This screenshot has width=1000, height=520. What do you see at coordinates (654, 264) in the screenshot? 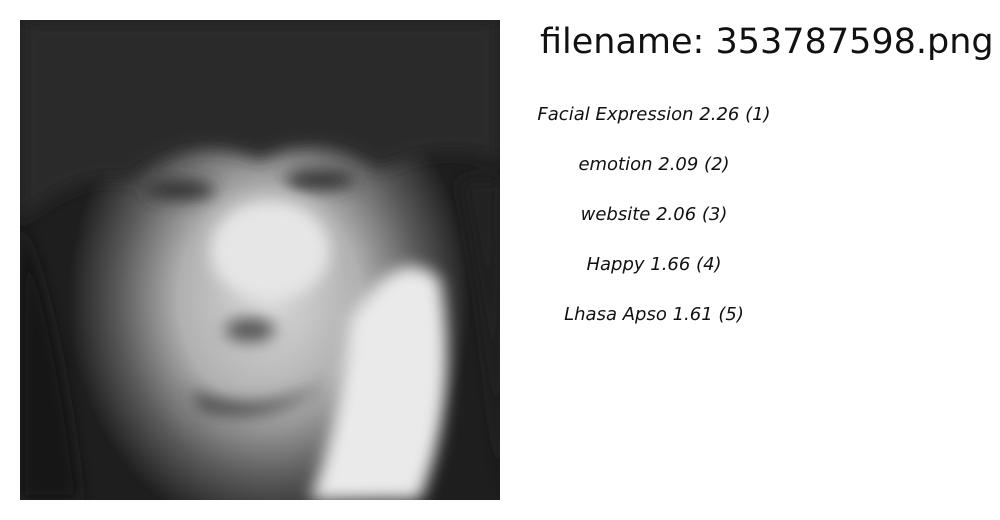
I see `label-item: Happy 1.66 (4)` at bounding box center [654, 264].